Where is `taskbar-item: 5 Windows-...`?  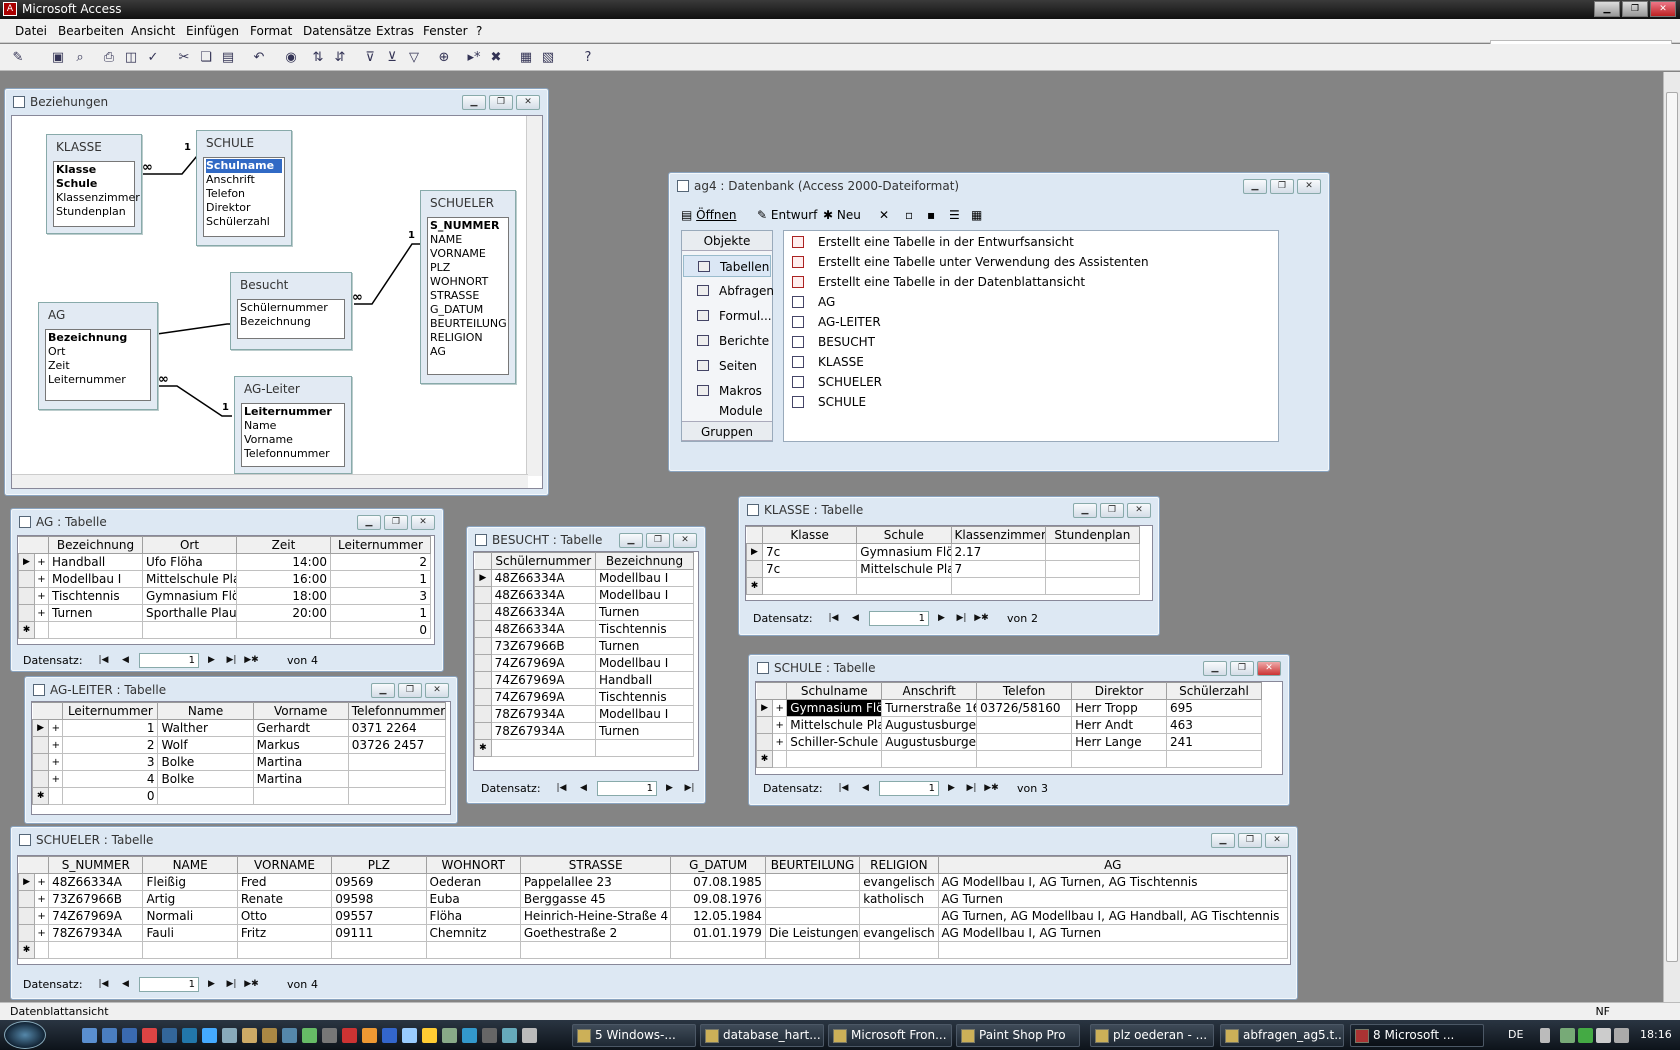
taskbar-item: 5 Windows-... is located at coordinates (634, 1035).